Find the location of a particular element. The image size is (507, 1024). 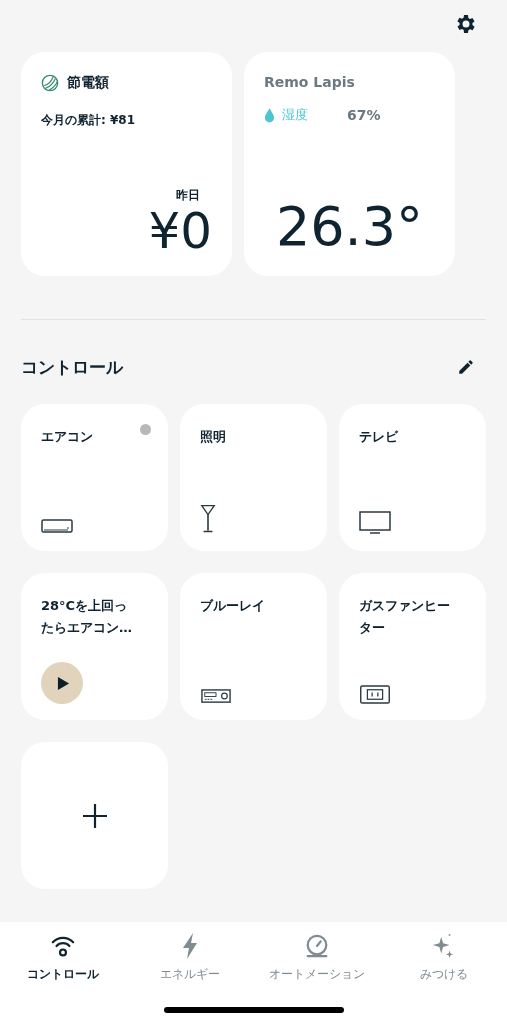

wireless-signal-icon is located at coordinates (63, 946).